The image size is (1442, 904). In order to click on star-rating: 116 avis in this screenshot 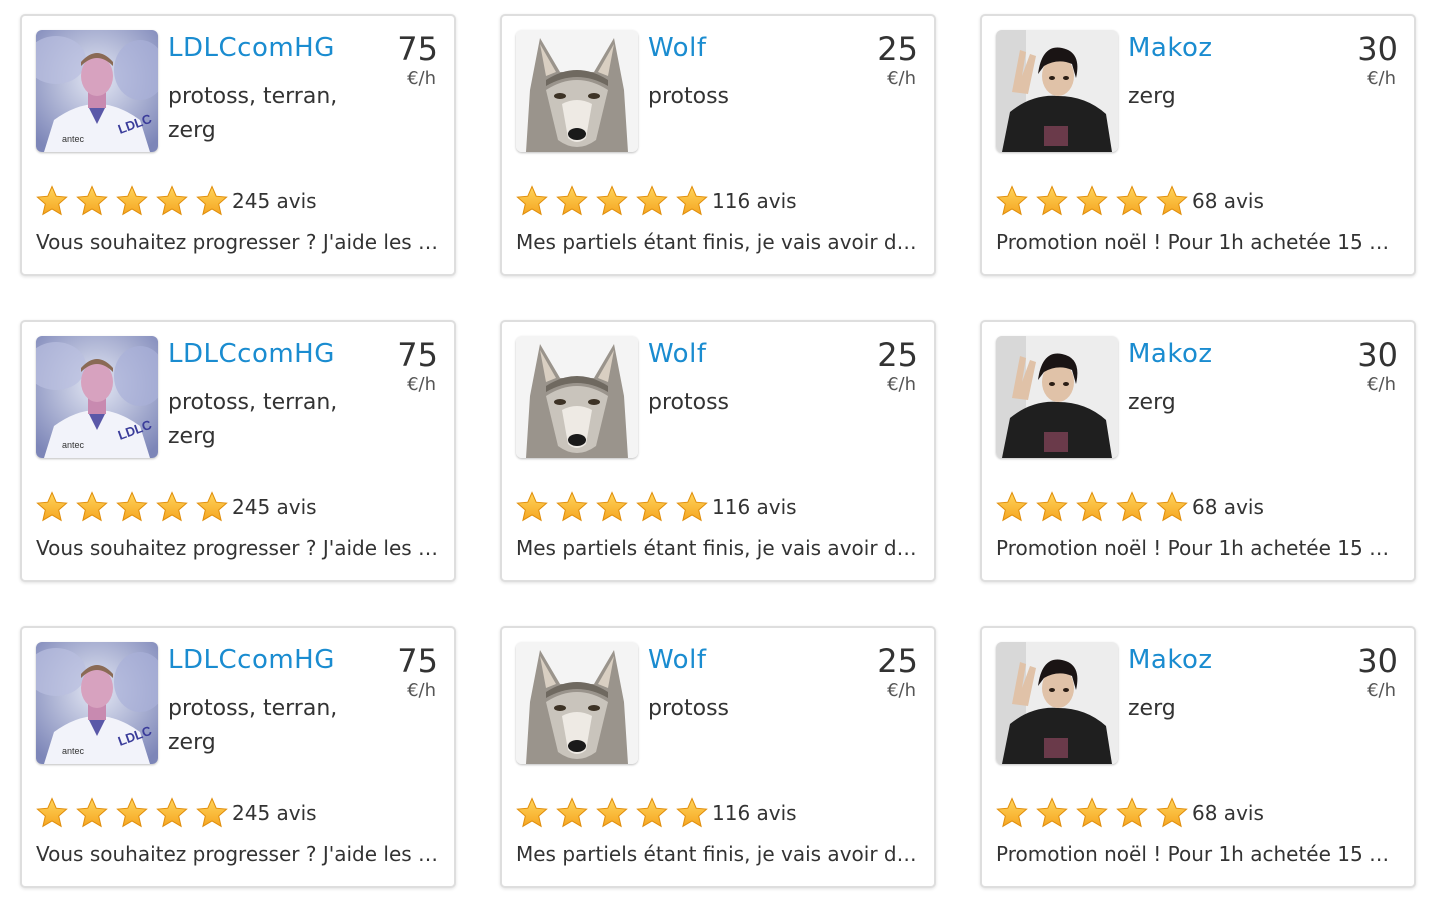, I will do `click(656, 201)`.